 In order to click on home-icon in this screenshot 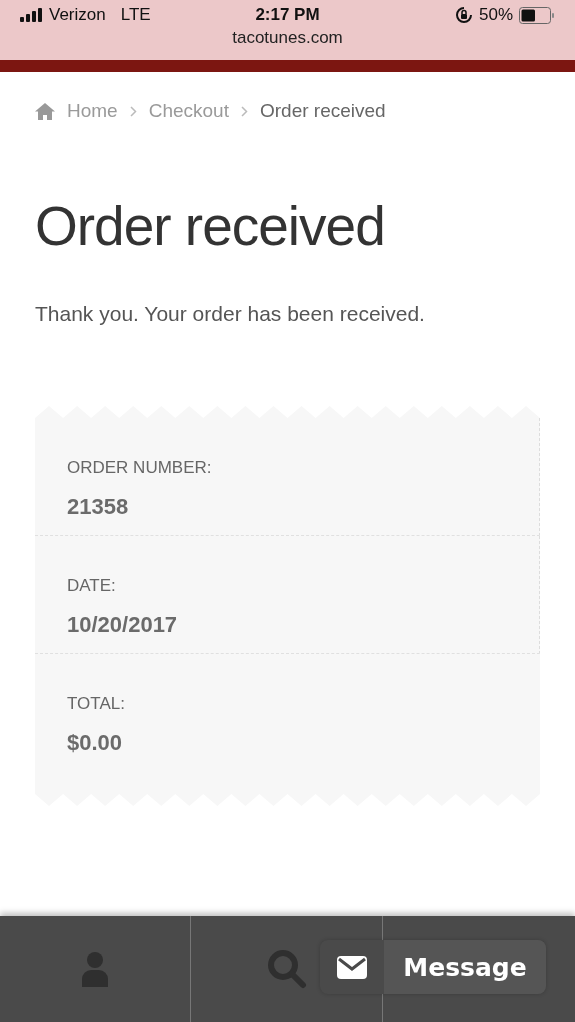, I will do `click(45, 111)`.